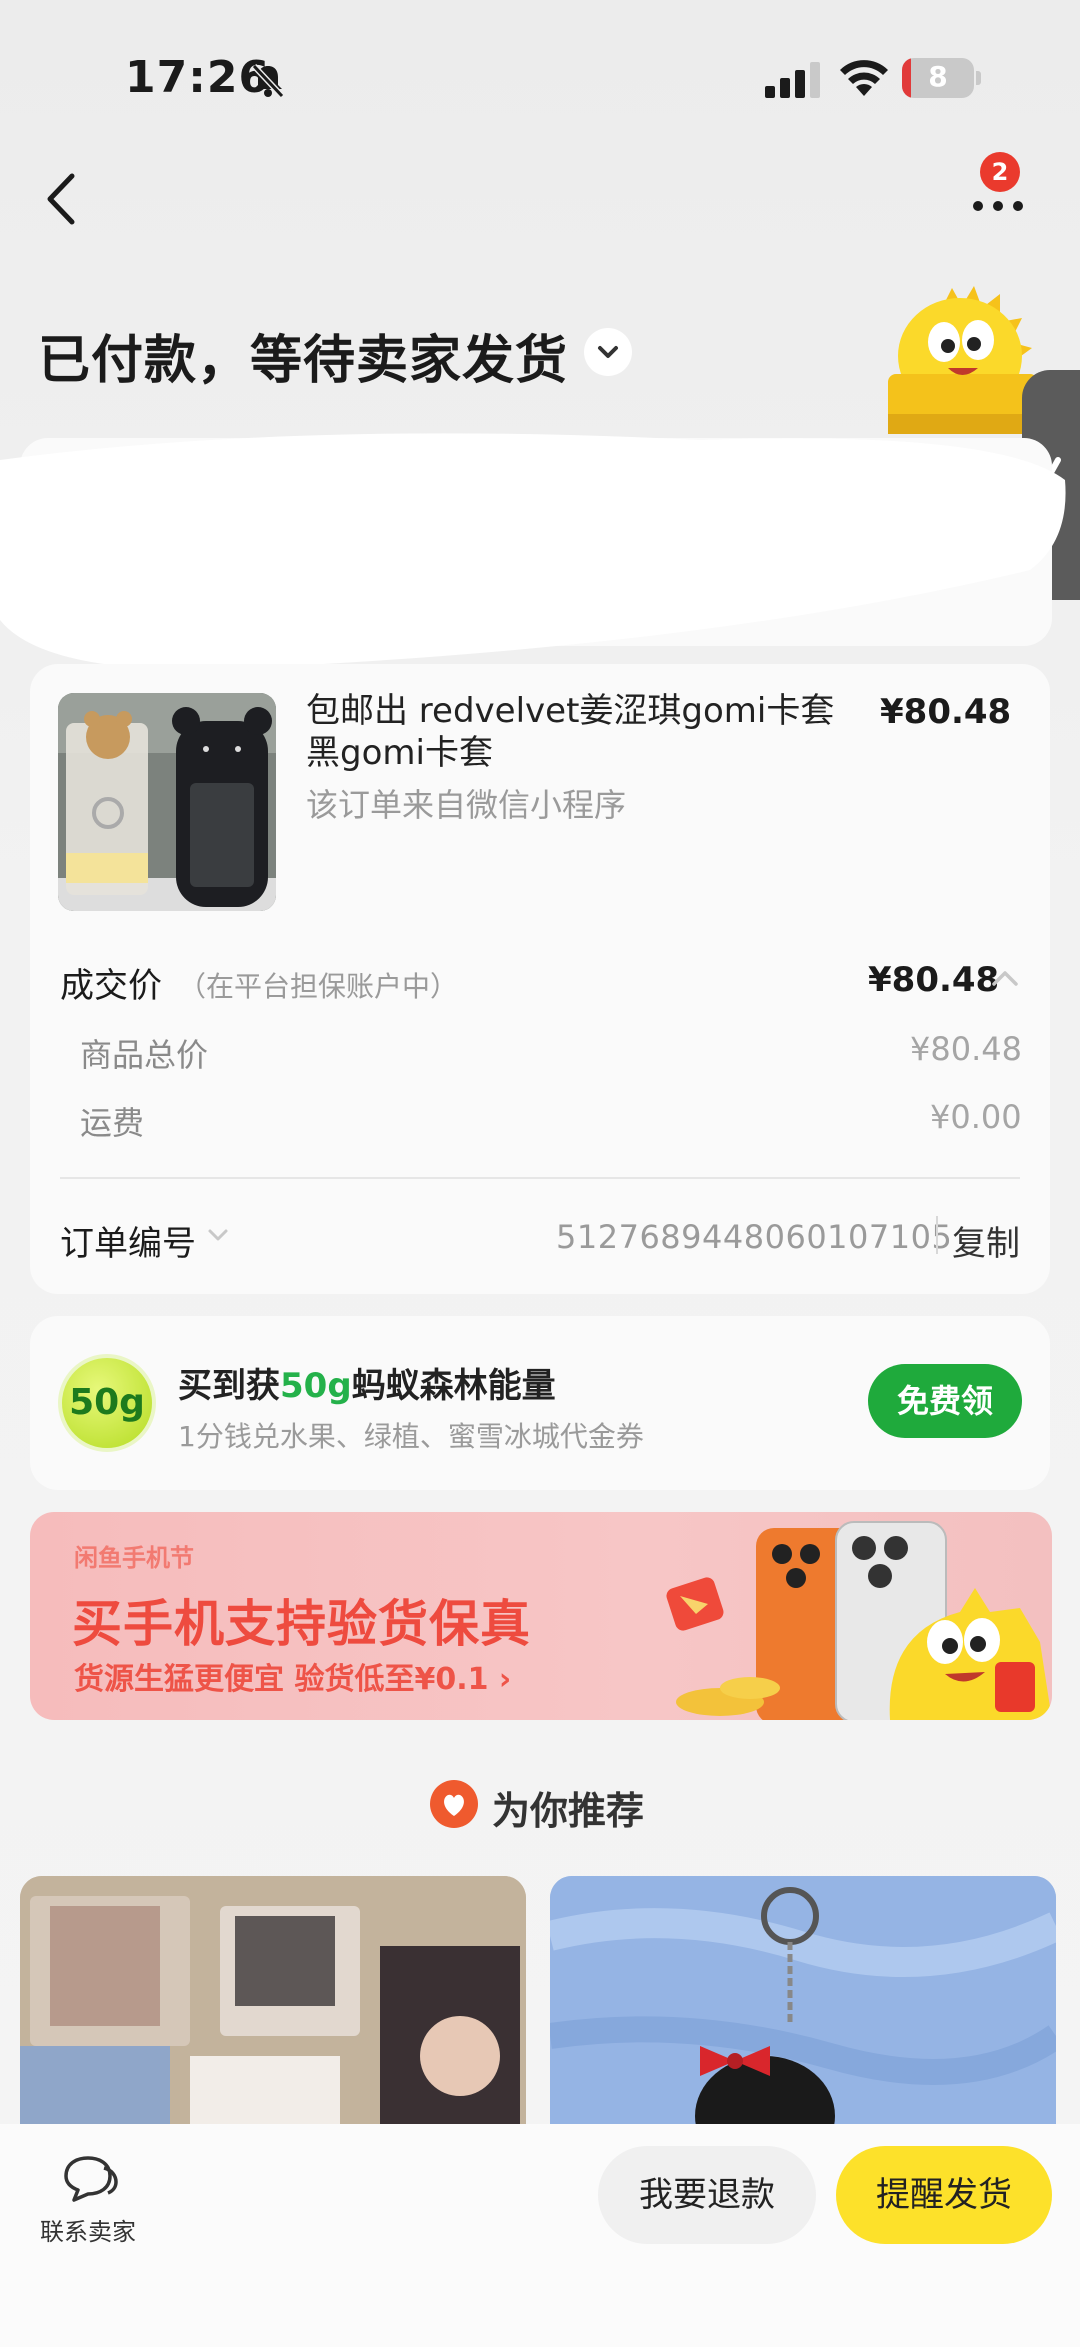 The width and height of the screenshot is (1080, 2347). Describe the element at coordinates (107, 1403) in the screenshot. I see `energy-badge-icon: 50g` at that location.